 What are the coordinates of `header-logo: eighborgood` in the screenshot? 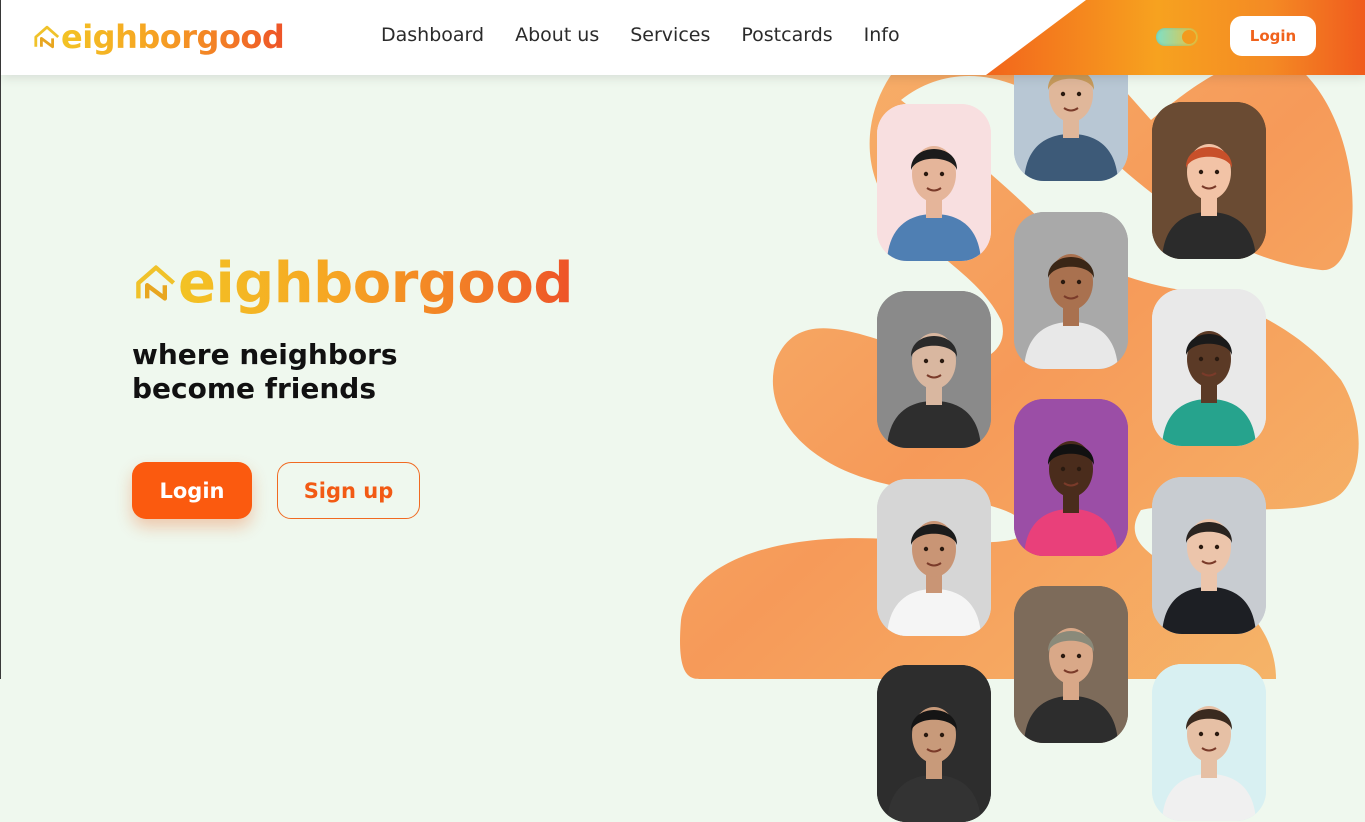 It's located at (159, 37).